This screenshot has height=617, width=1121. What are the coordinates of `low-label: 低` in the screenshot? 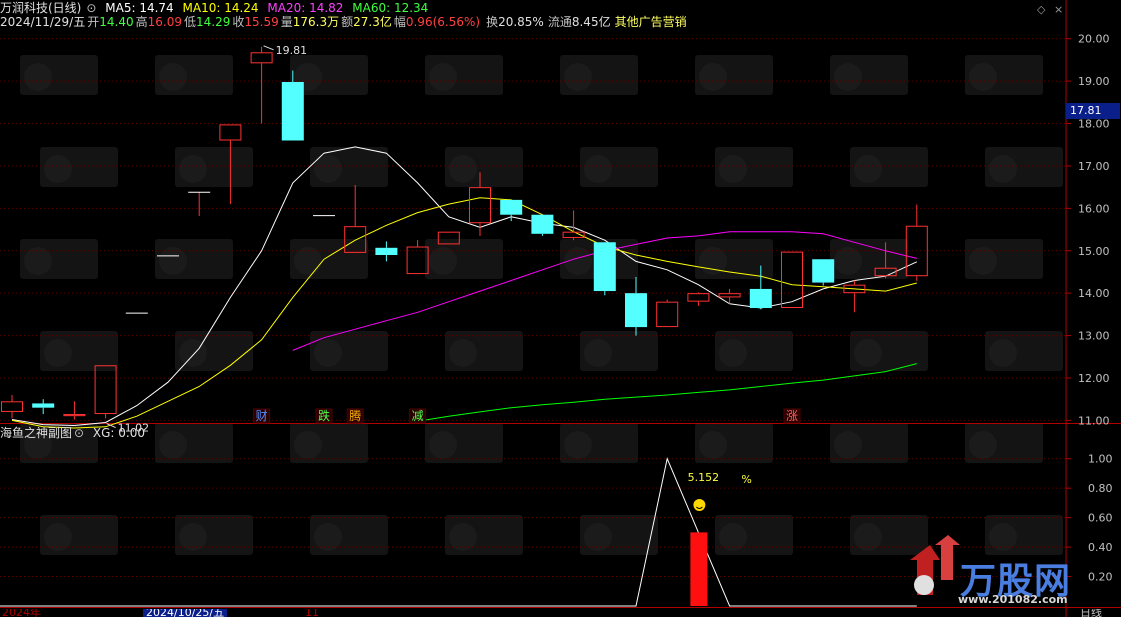 It's located at (189, 22).